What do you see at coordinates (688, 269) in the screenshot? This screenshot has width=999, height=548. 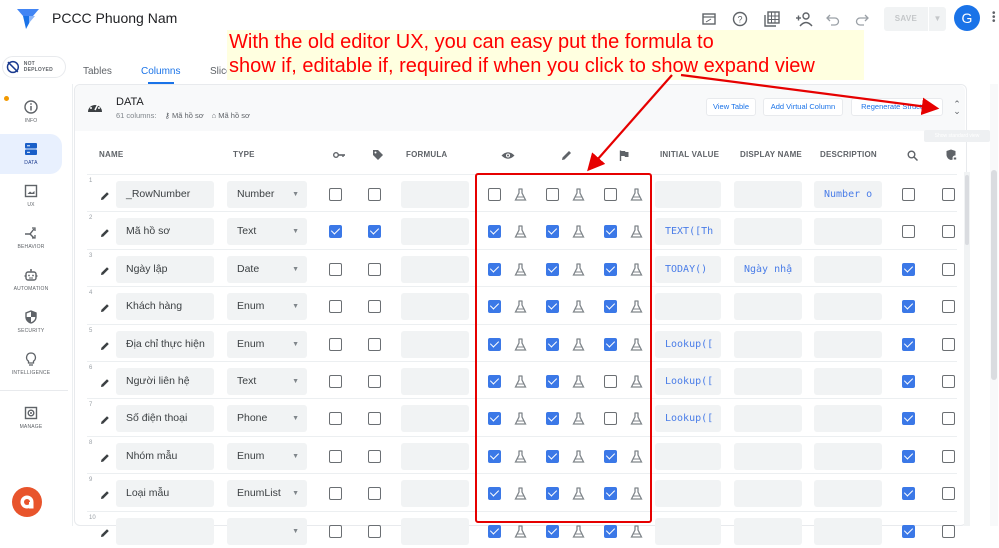 I see `initial-value-field: TODAY()` at bounding box center [688, 269].